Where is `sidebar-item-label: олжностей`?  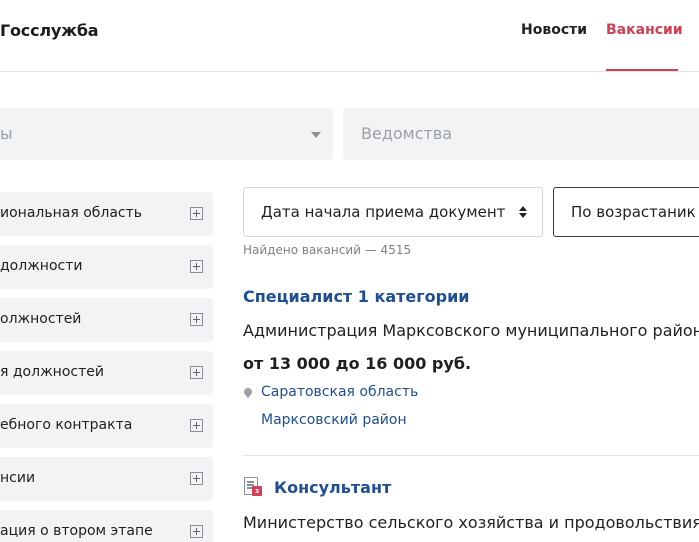
sidebar-item-label: олжностей is located at coordinates (41, 319).